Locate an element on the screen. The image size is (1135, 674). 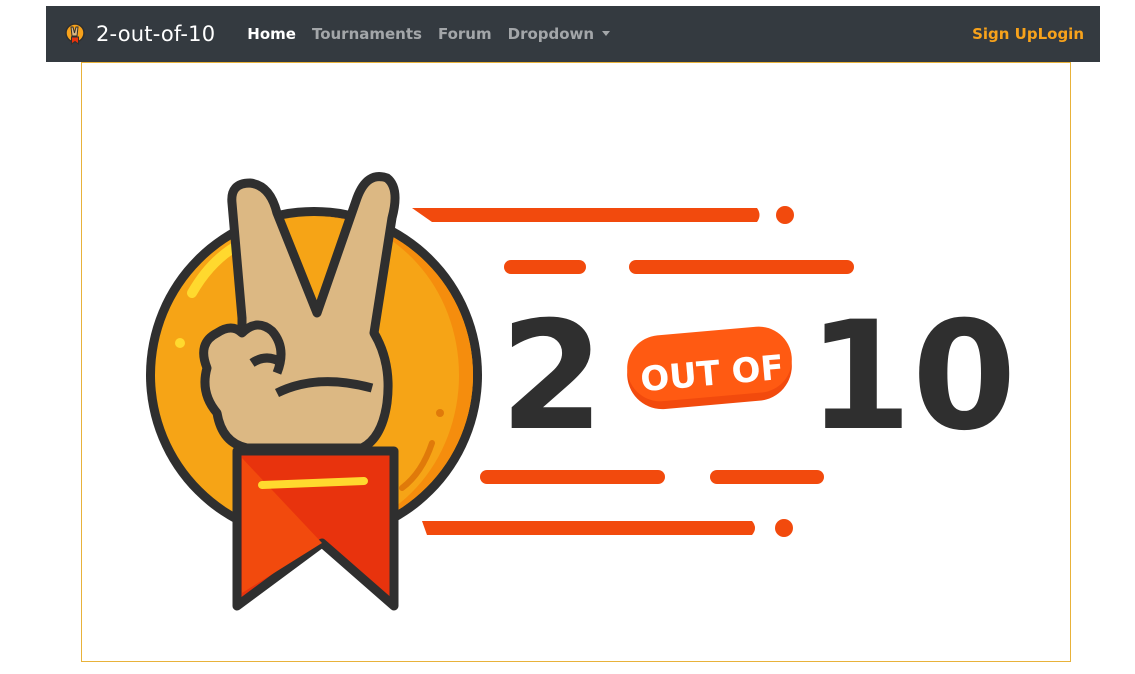
brand-link: 2-out-of-10 is located at coordinates (139, 34).